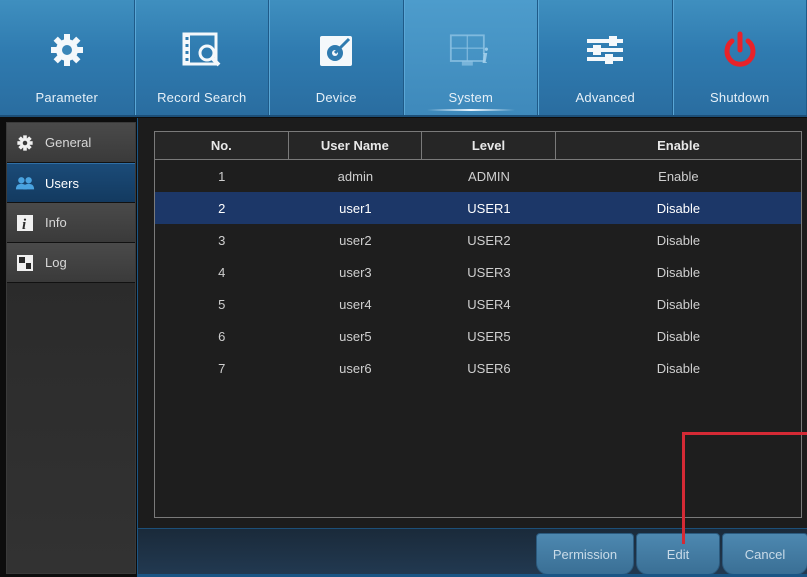 The width and height of the screenshot is (807, 577). I want to click on log-icon, so click(25, 263).